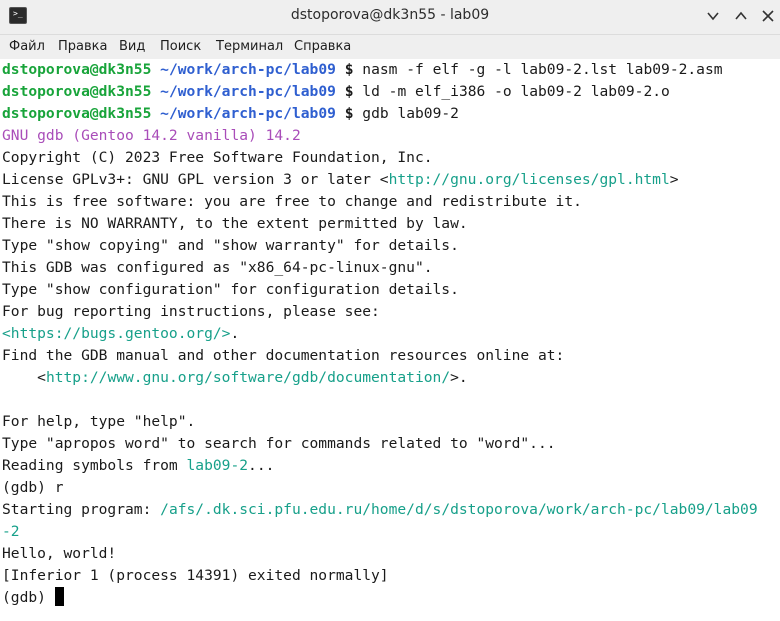 This screenshot has width=780, height=621. I want to click on menu-edit: Правка, so click(82, 46).